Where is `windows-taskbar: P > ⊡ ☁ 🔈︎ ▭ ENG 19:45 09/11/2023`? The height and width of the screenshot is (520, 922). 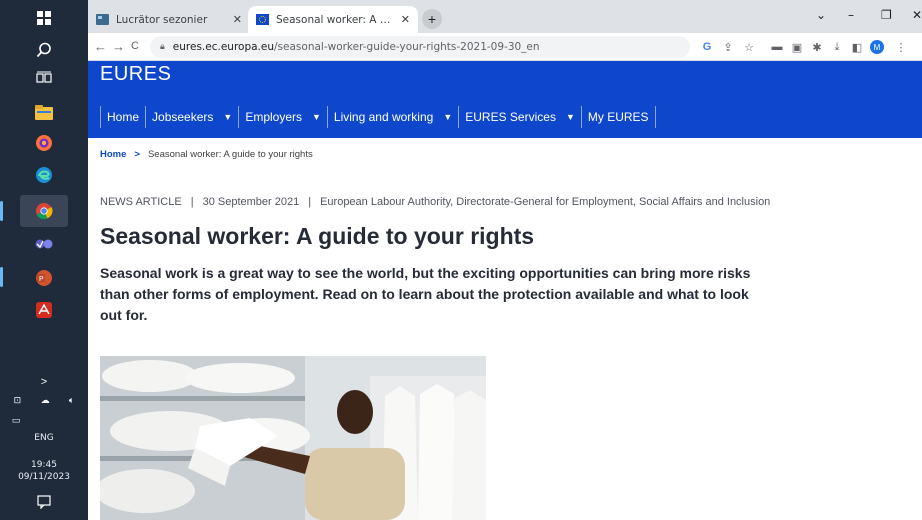 windows-taskbar: P > ⊡ ☁ 🔈︎ ▭ ENG 19:45 09/11/2023 is located at coordinates (44, 260).